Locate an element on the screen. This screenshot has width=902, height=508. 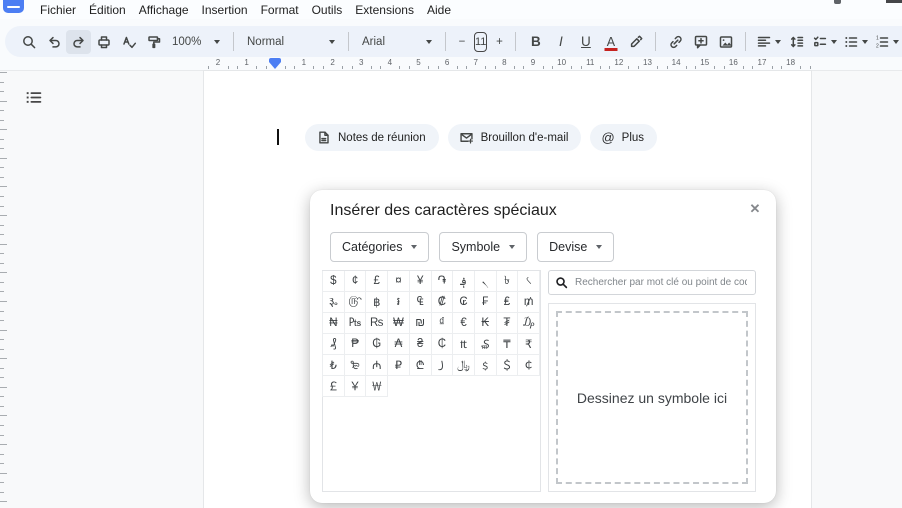
symbol-cell: ₣ is located at coordinates (485, 302).